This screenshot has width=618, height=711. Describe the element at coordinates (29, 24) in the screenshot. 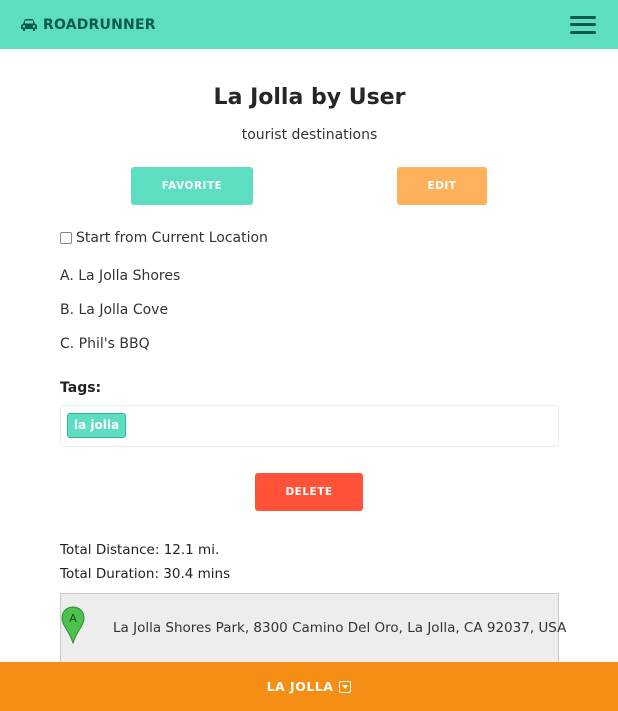

I see `car-icon` at that location.